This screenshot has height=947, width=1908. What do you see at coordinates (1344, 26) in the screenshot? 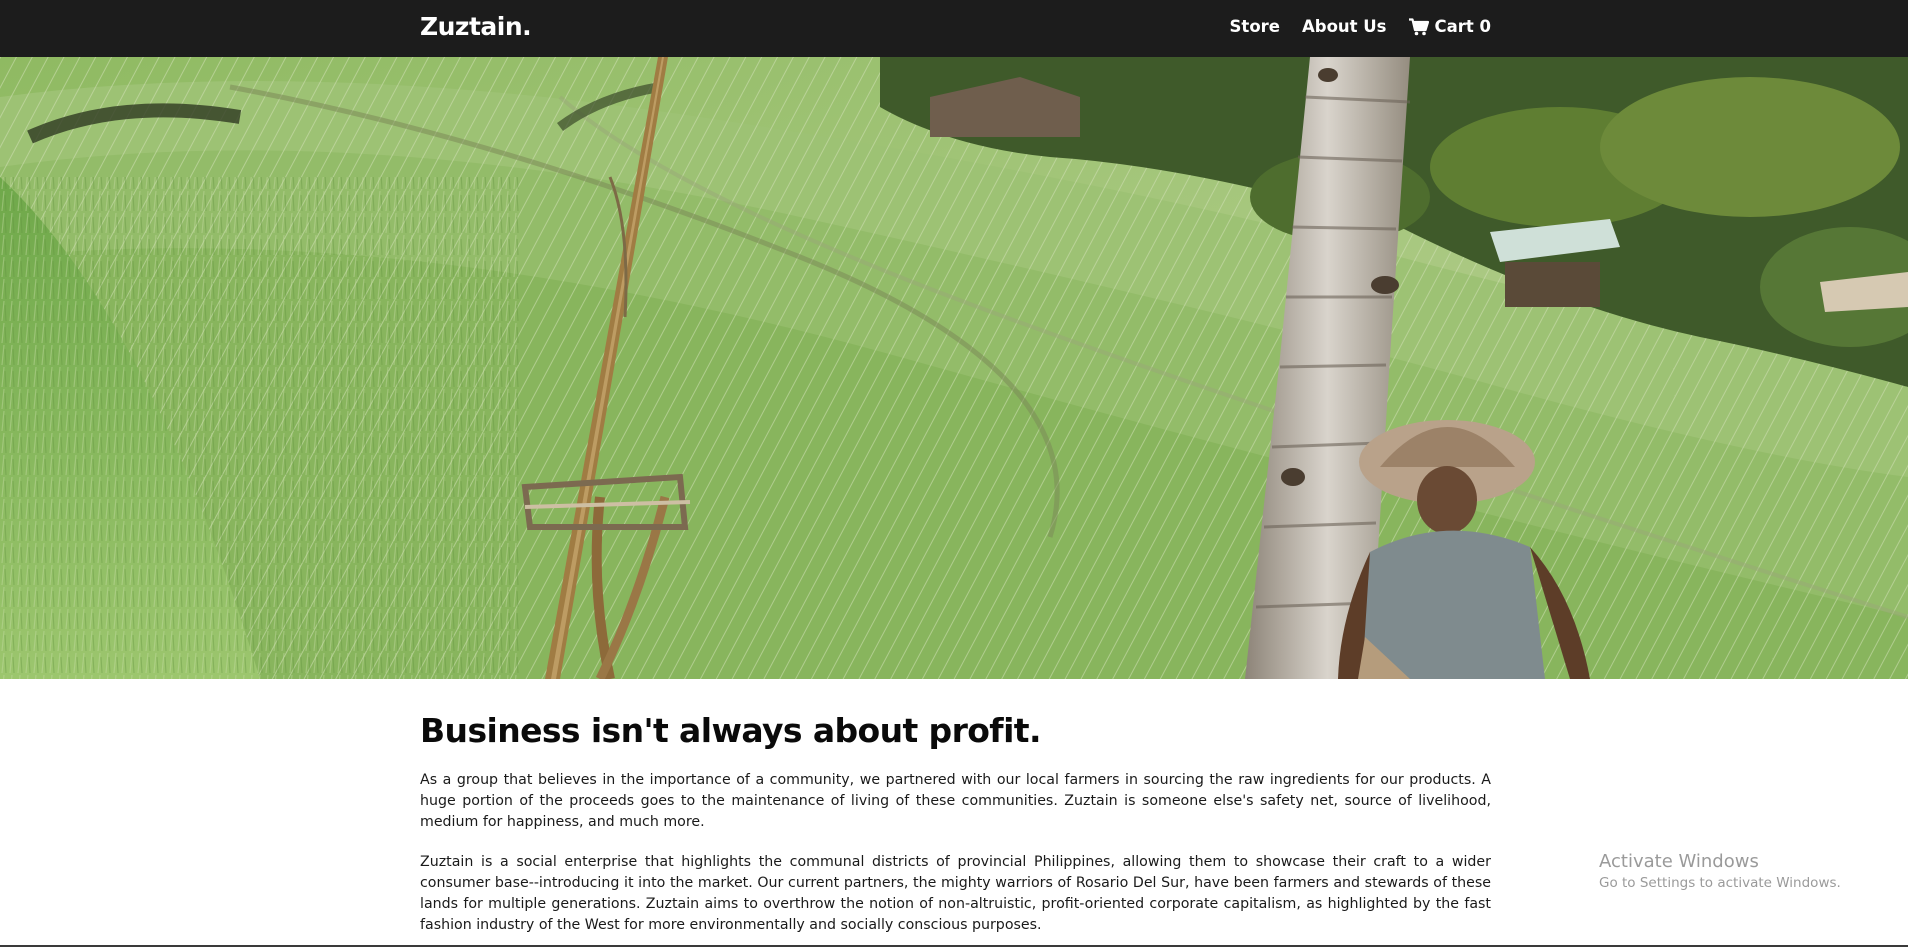
I see `nav-link-about-us: About Us` at bounding box center [1344, 26].